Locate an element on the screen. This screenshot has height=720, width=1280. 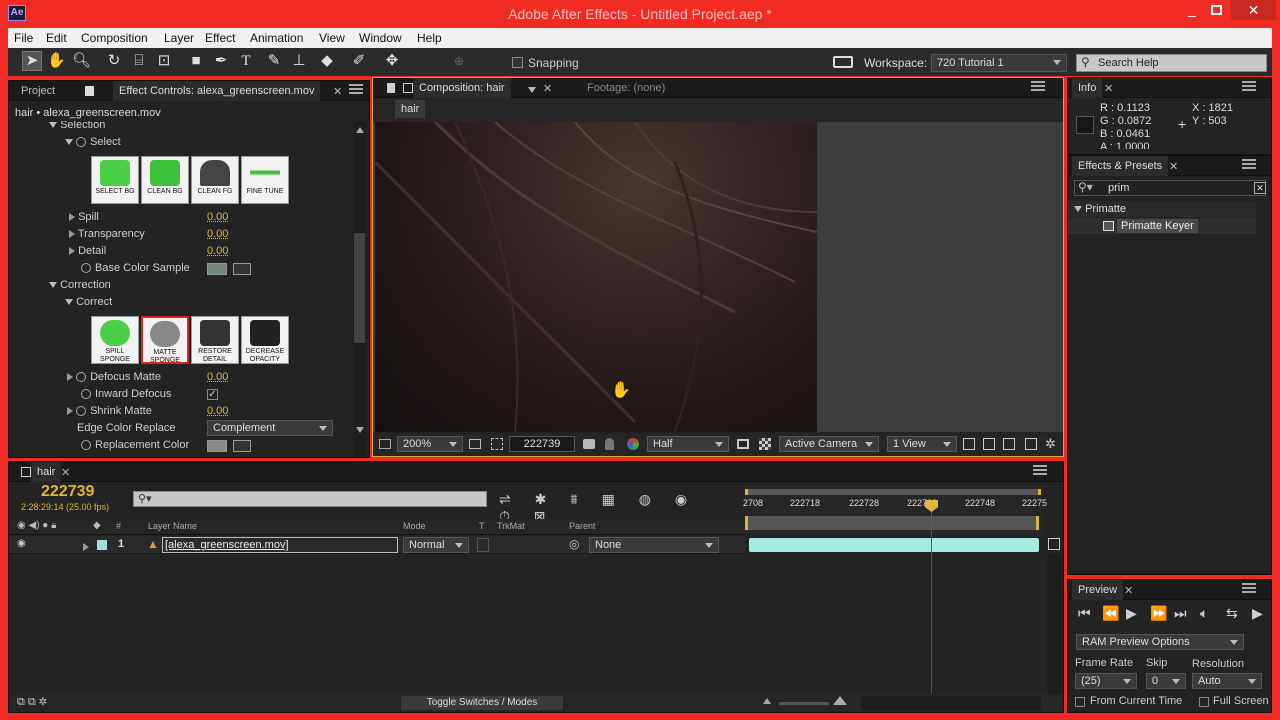
replacement-color-swatch is located at coordinates (217, 446).